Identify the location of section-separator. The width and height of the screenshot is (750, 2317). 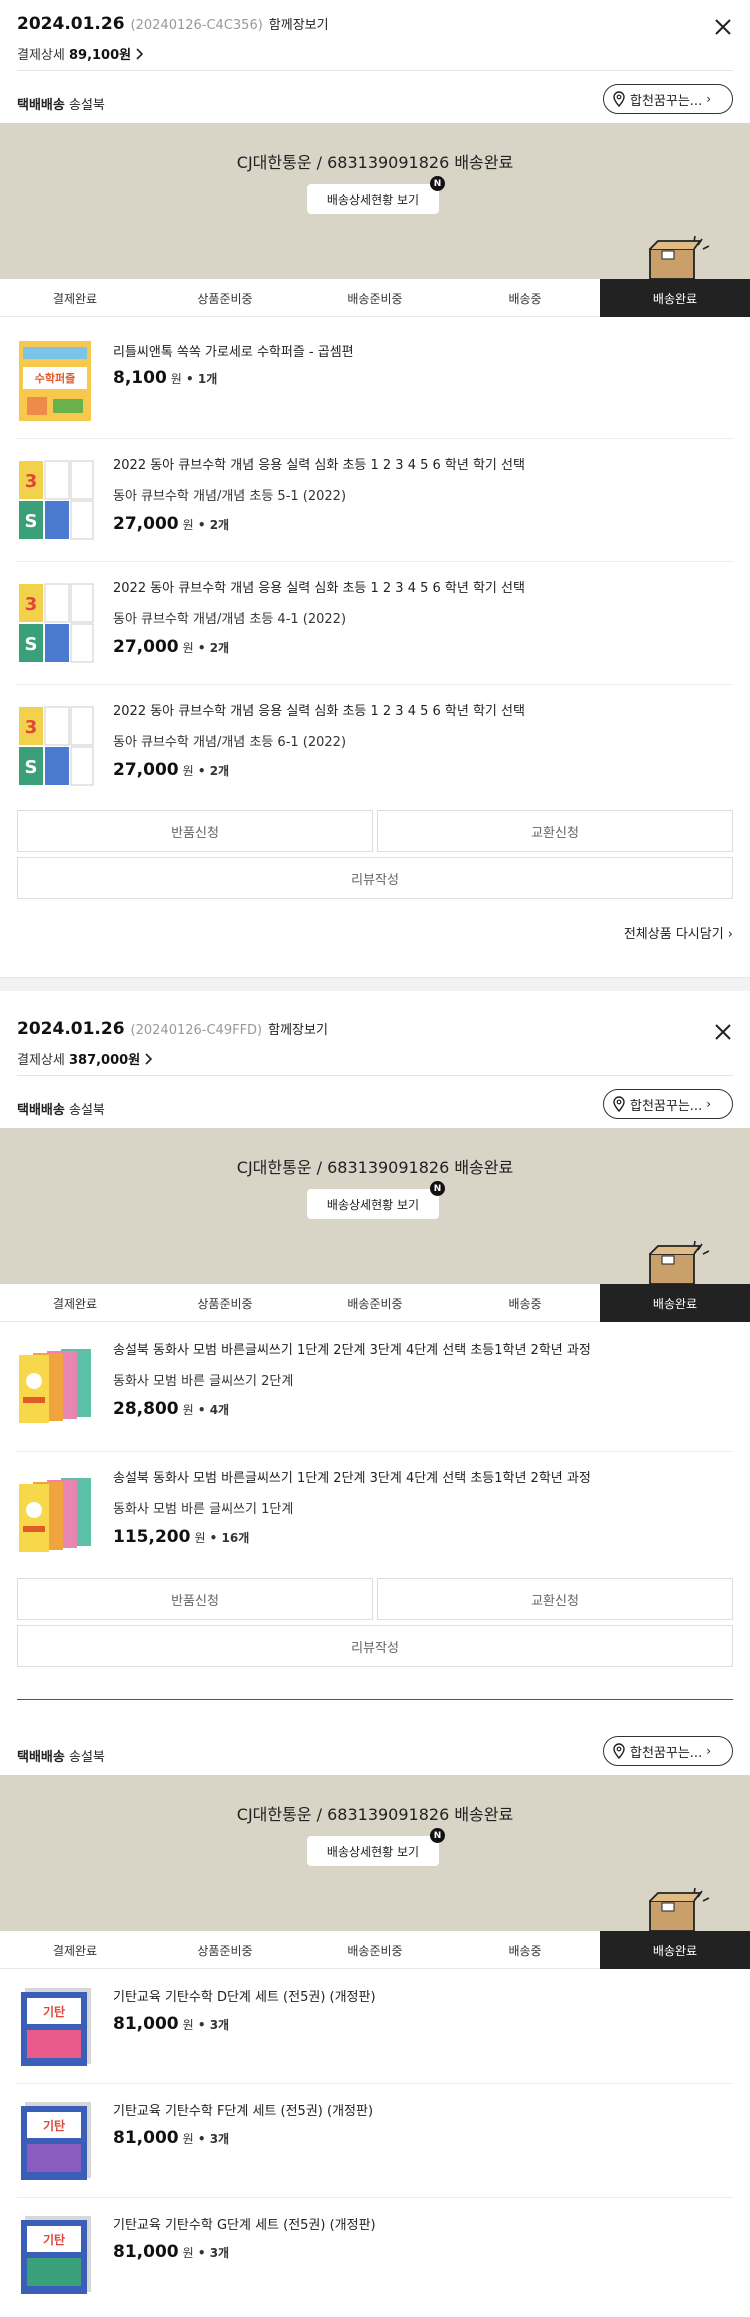
(375, 984).